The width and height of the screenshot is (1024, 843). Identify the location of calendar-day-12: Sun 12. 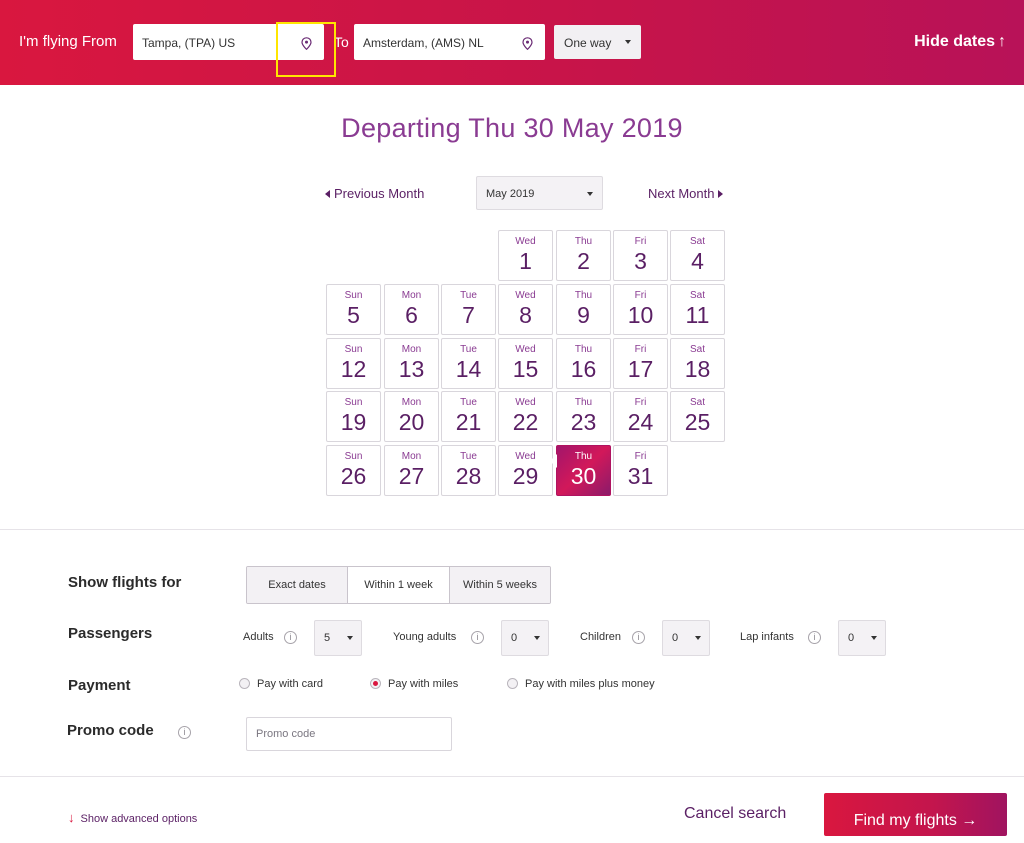
(353, 363).